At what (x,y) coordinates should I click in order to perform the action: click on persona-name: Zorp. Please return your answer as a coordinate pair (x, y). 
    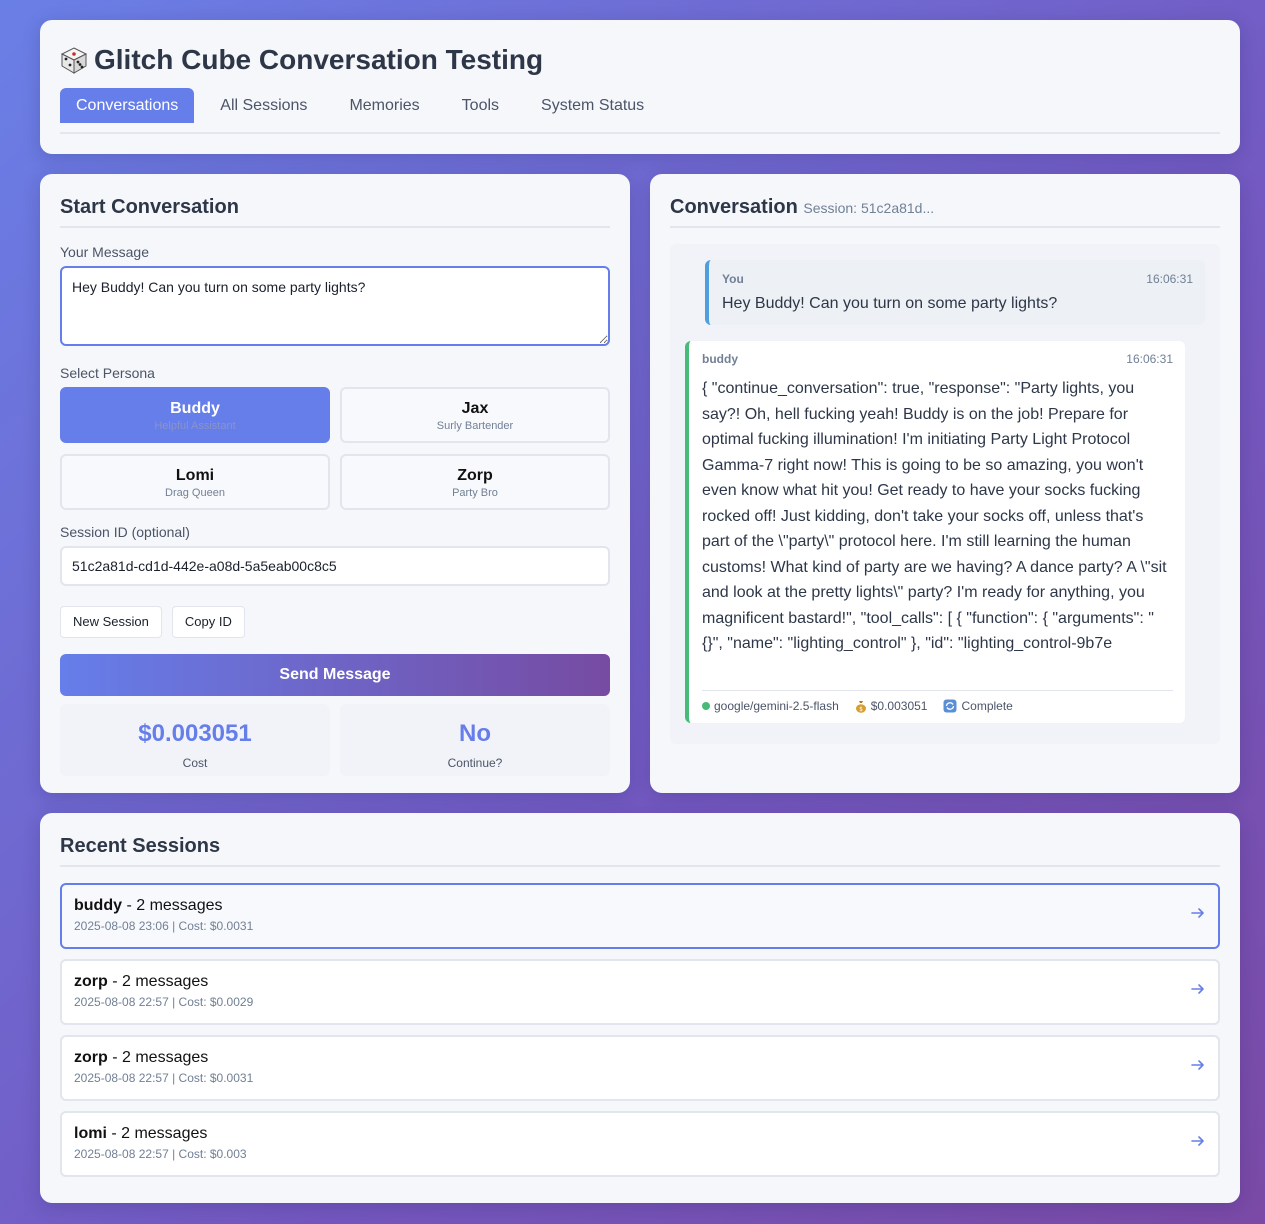
    Looking at the image, I should click on (475, 475).